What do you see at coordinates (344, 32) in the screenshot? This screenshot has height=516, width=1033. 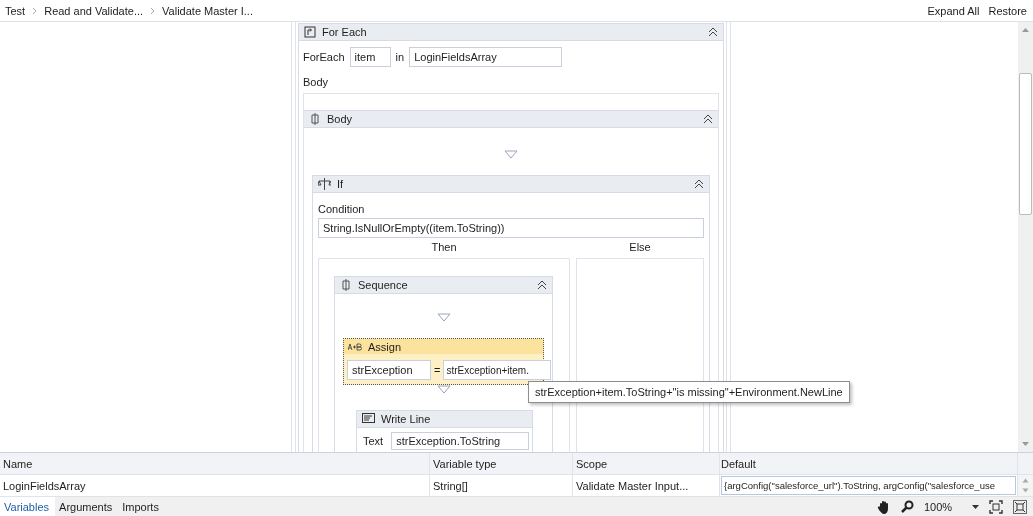 I see `activity-title: For Each` at bounding box center [344, 32].